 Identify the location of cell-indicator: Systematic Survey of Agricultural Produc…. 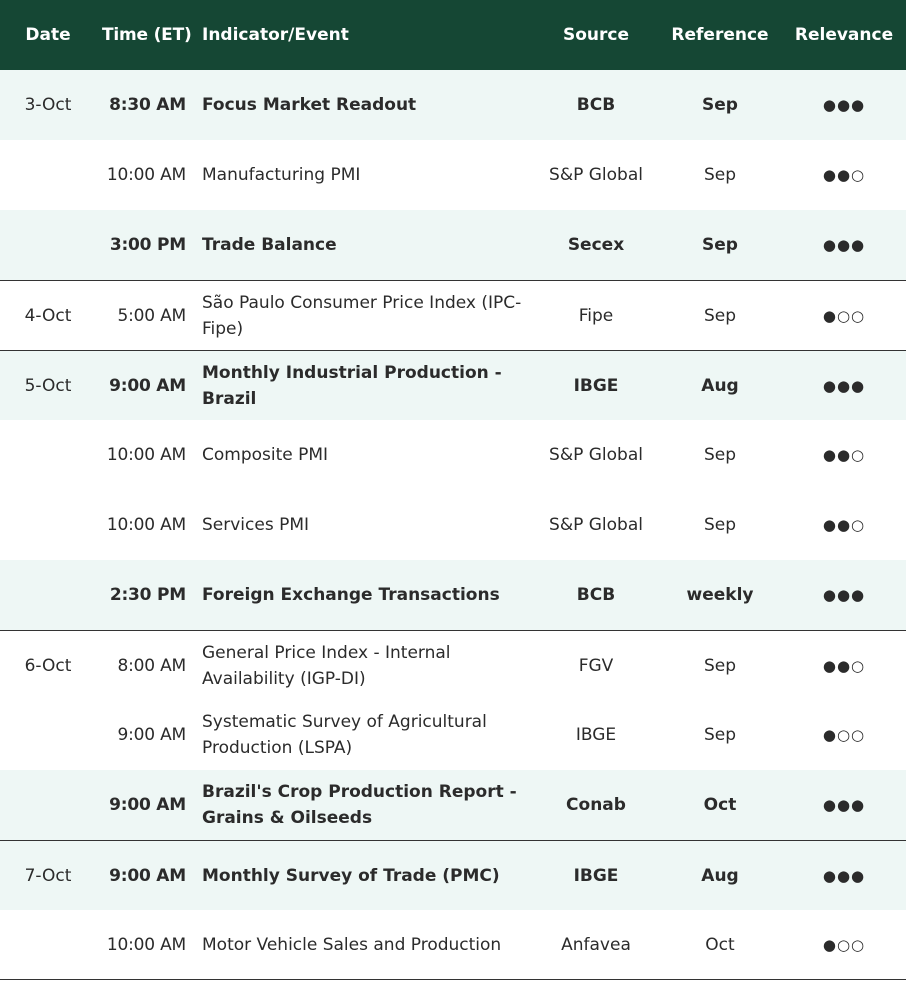
(344, 735).